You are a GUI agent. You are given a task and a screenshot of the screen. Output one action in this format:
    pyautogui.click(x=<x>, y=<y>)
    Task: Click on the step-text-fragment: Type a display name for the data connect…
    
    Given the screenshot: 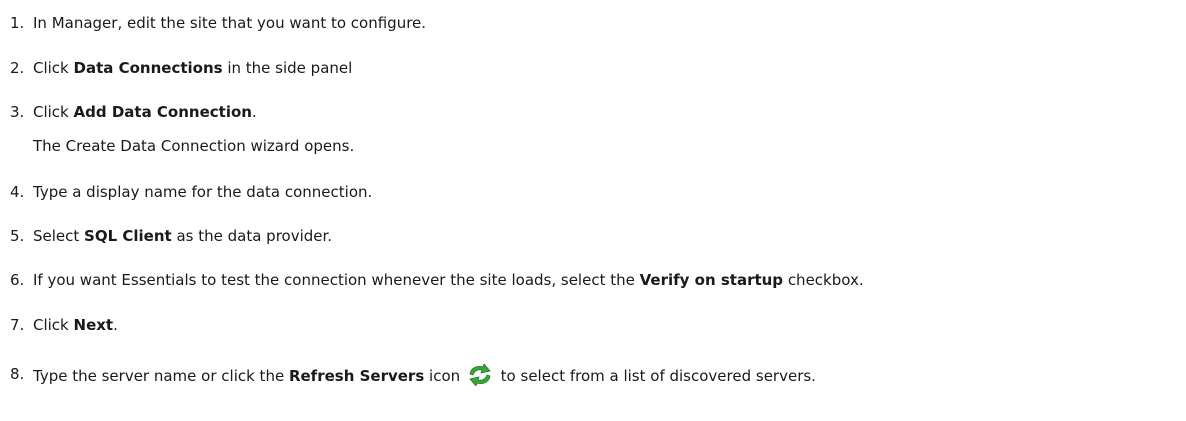 What is the action you would take?
    pyautogui.click(x=203, y=192)
    